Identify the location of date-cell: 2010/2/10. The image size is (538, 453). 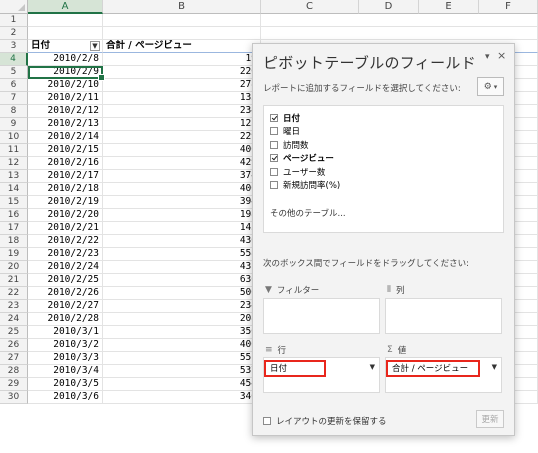
(65, 85).